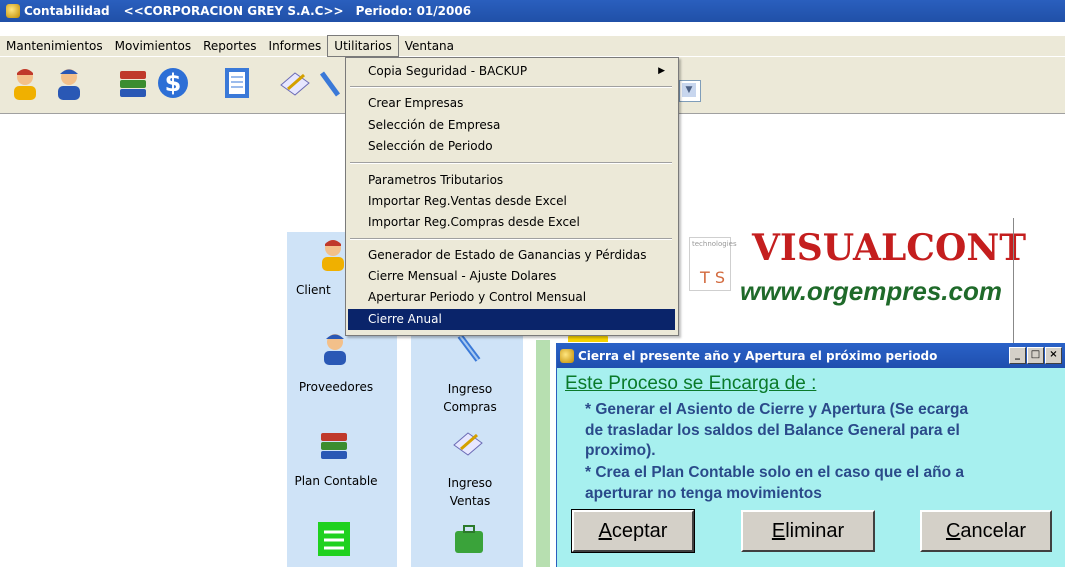 The image size is (1065, 567). What do you see at coordinates (13, 11) in the screenshot?
I see `app-icon` at bounding box center [13, 11].